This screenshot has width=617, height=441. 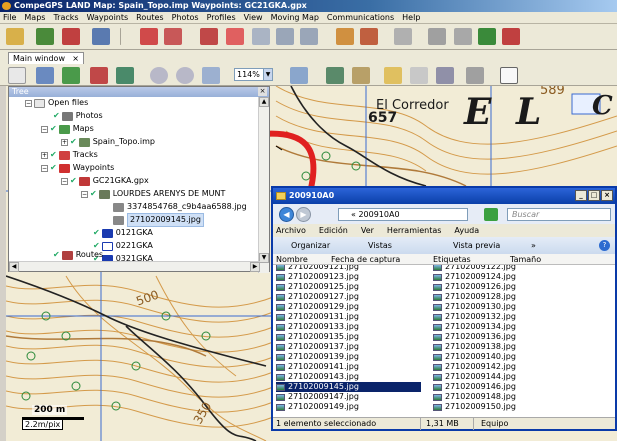 I want to click on fullscreen-icon, so click(x=509, y=75).